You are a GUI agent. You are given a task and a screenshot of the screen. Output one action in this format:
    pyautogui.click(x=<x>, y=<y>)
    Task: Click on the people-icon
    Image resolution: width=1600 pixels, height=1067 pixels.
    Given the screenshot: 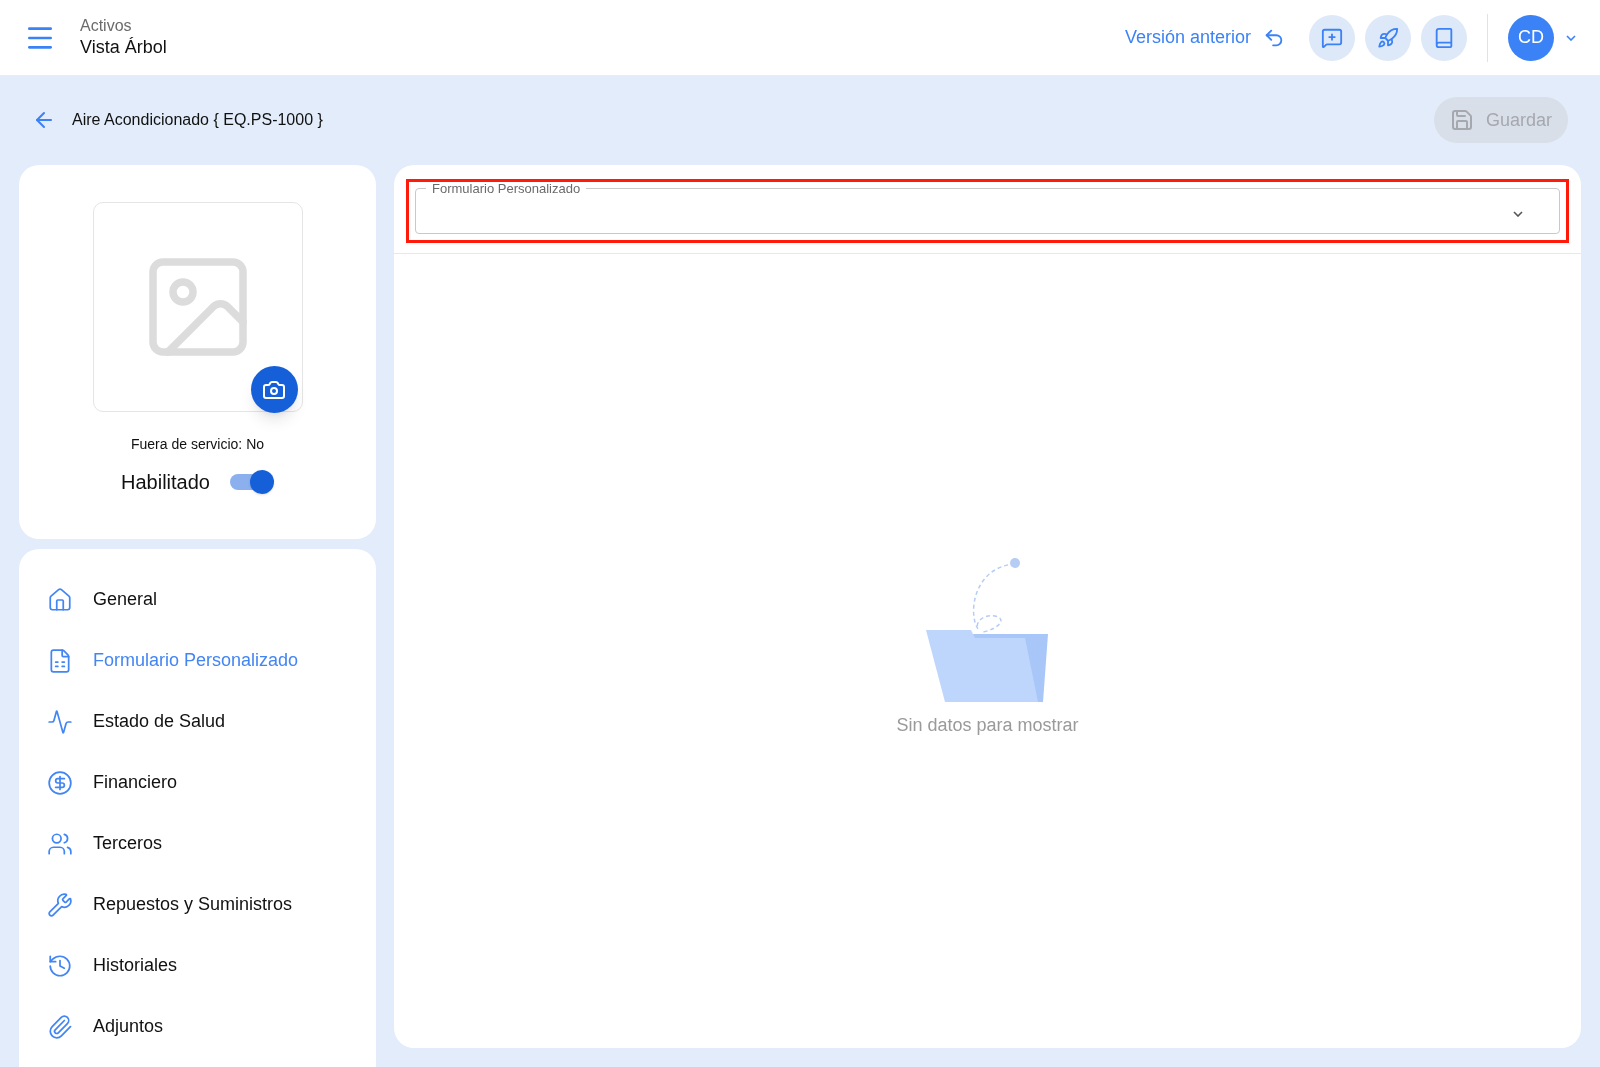 What is the action you would take?
    pyautogui.click(x=60, y=843)
    